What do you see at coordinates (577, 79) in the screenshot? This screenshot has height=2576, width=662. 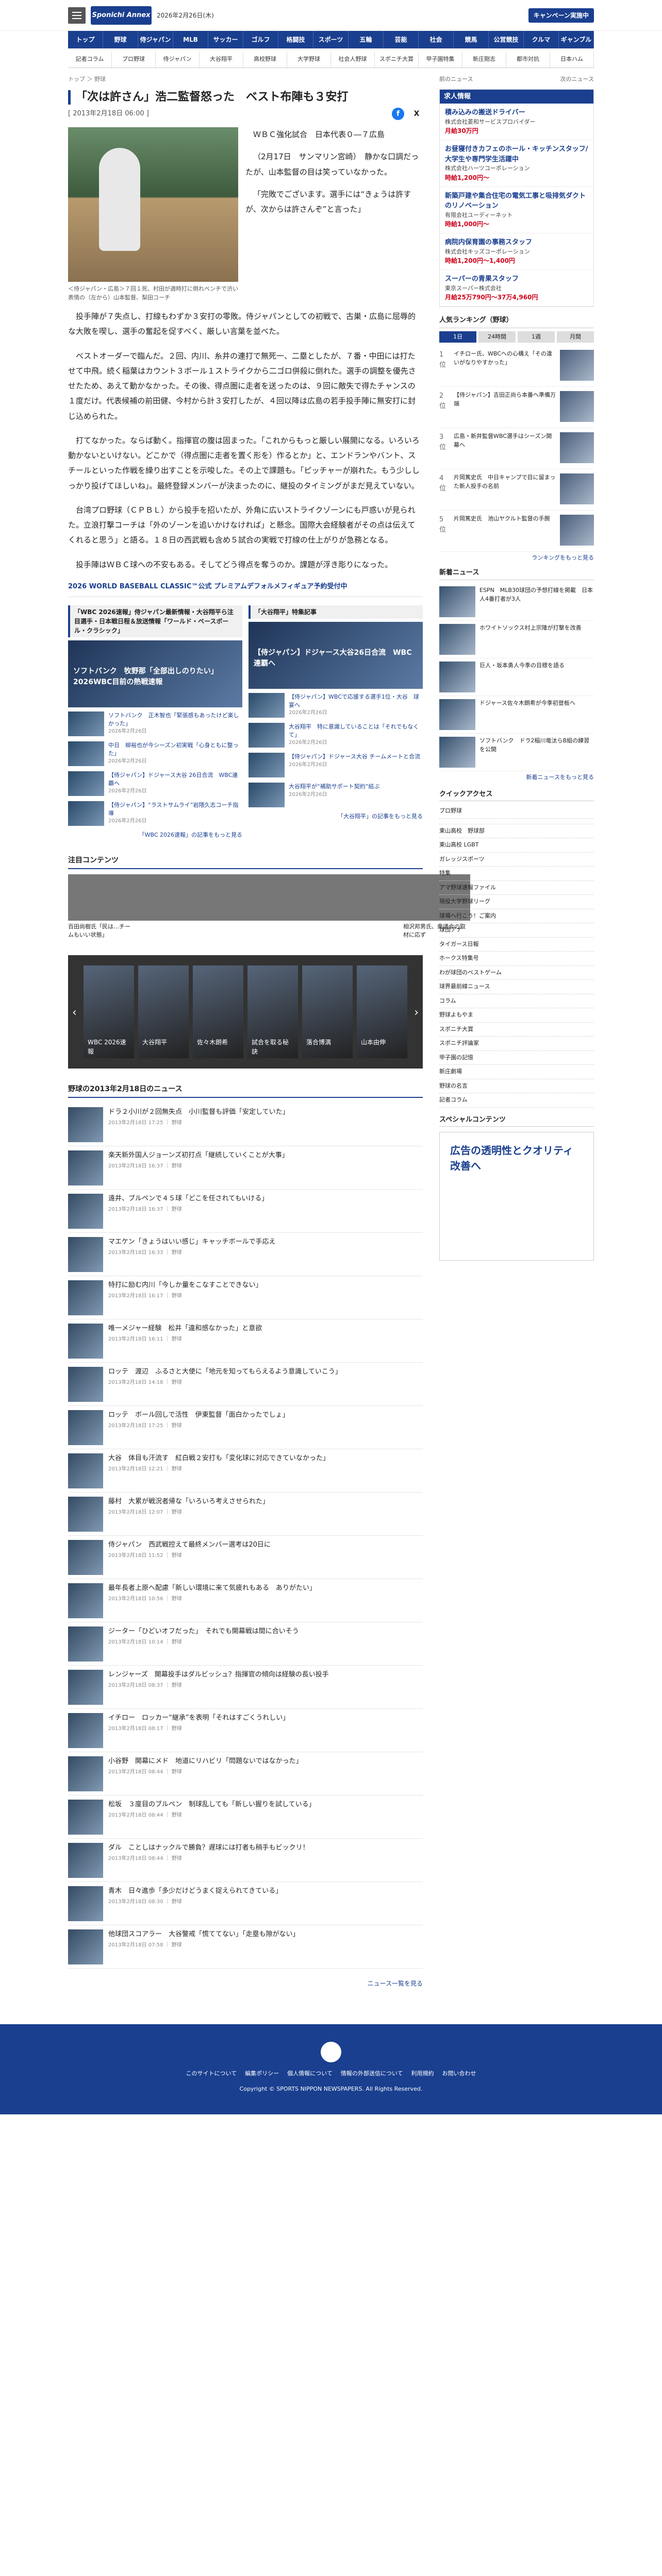 I see `next-news-link: 次のニュース` at bounding box center [577, 79].